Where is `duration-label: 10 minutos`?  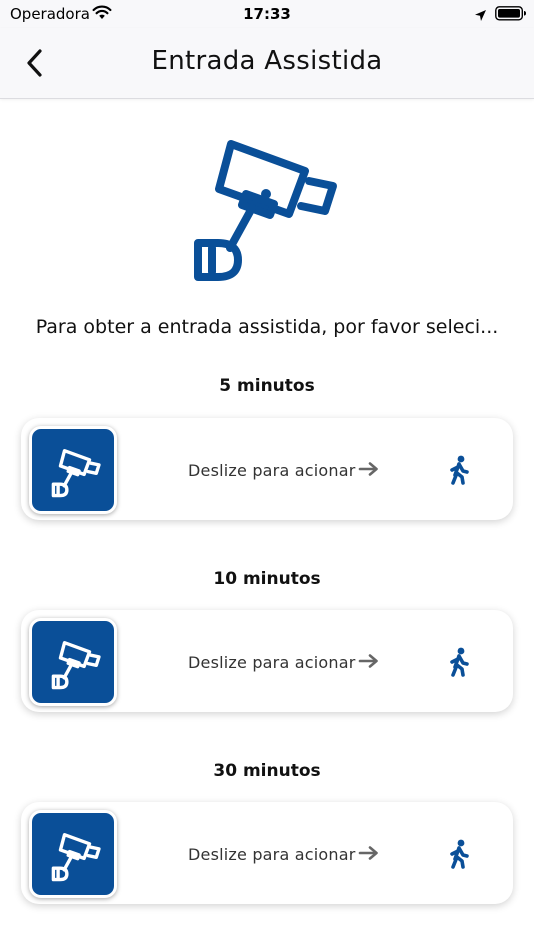
duration-label: 10 minutos is located at coordinates (267, 579).